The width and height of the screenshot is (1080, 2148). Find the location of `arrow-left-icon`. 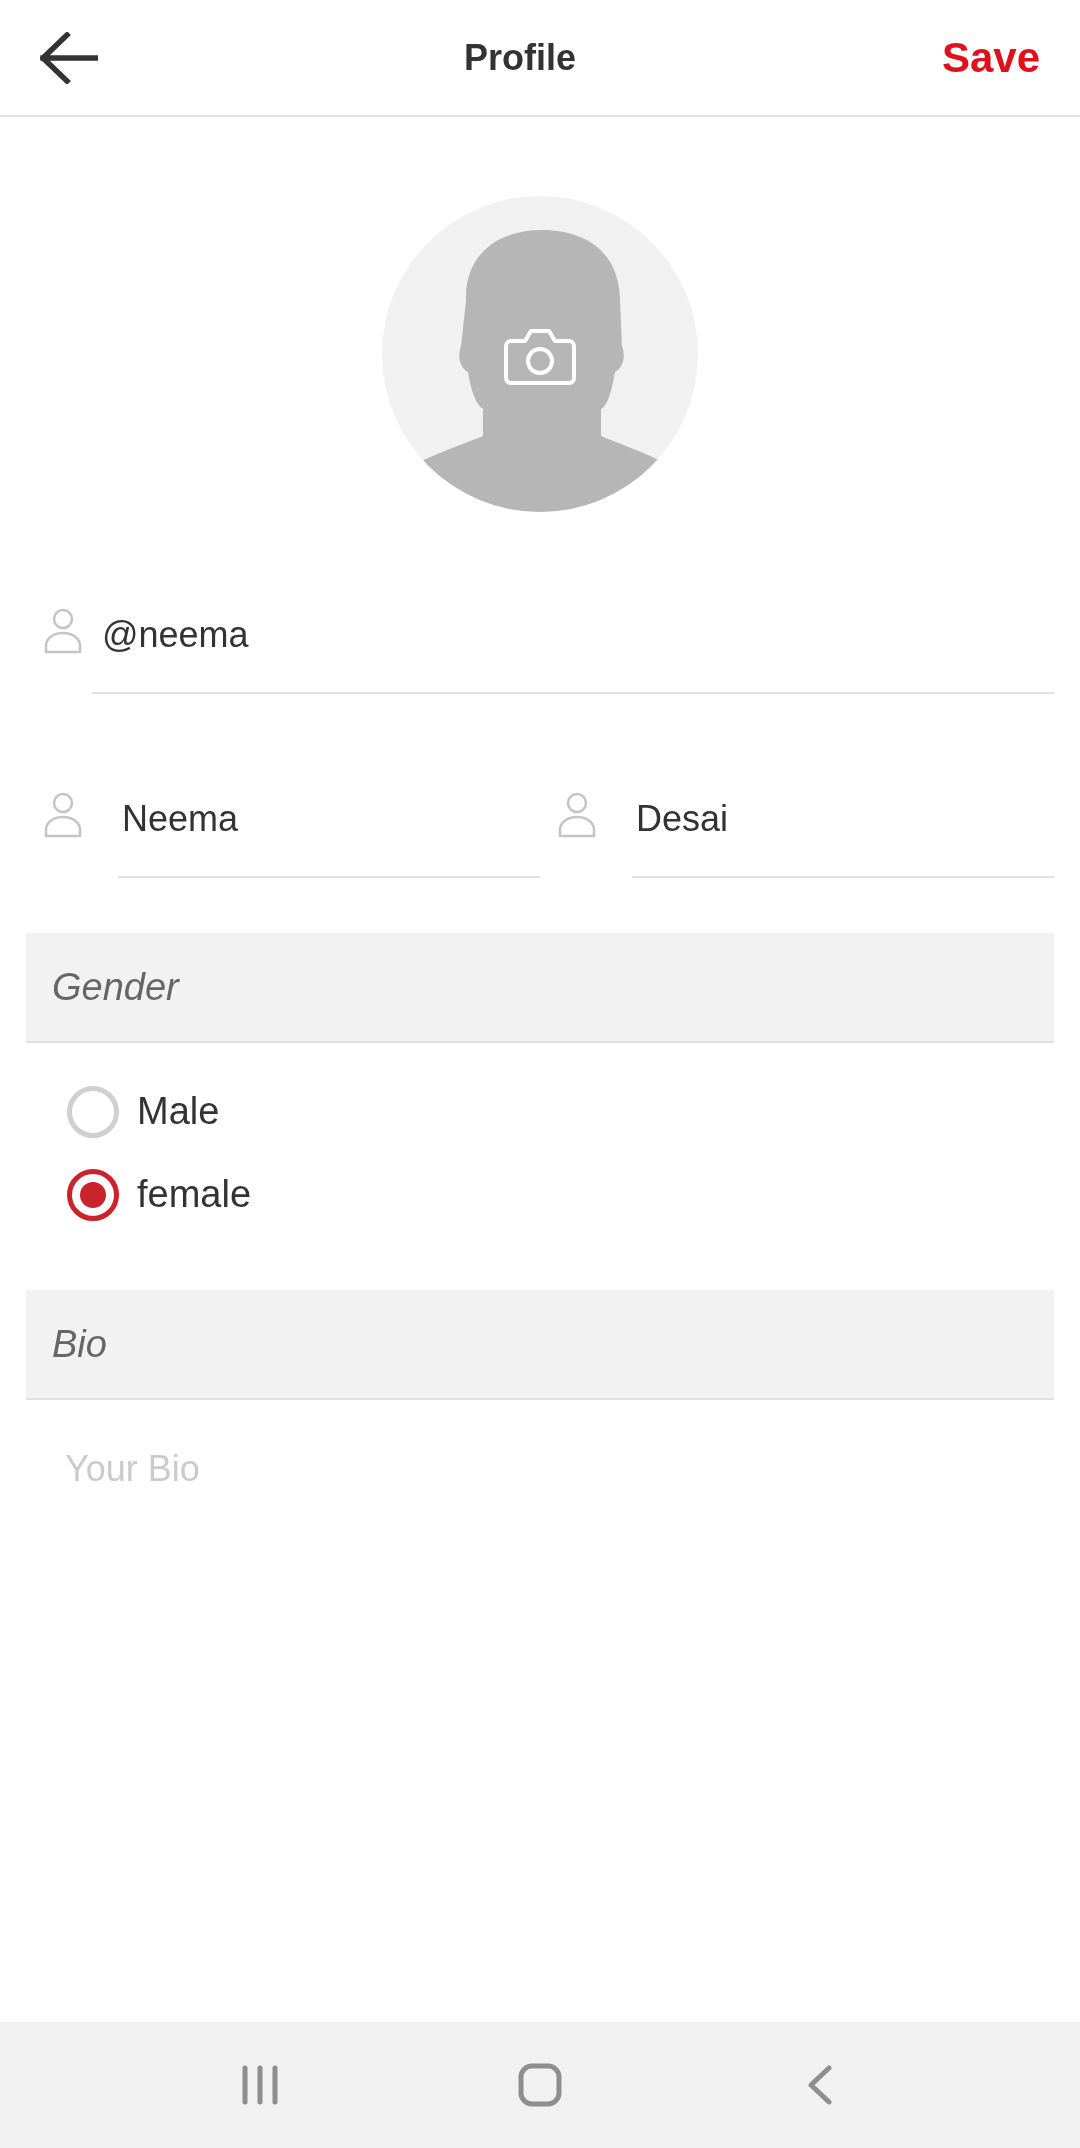

arrow-left-icon is located at coordinates (69, 57).